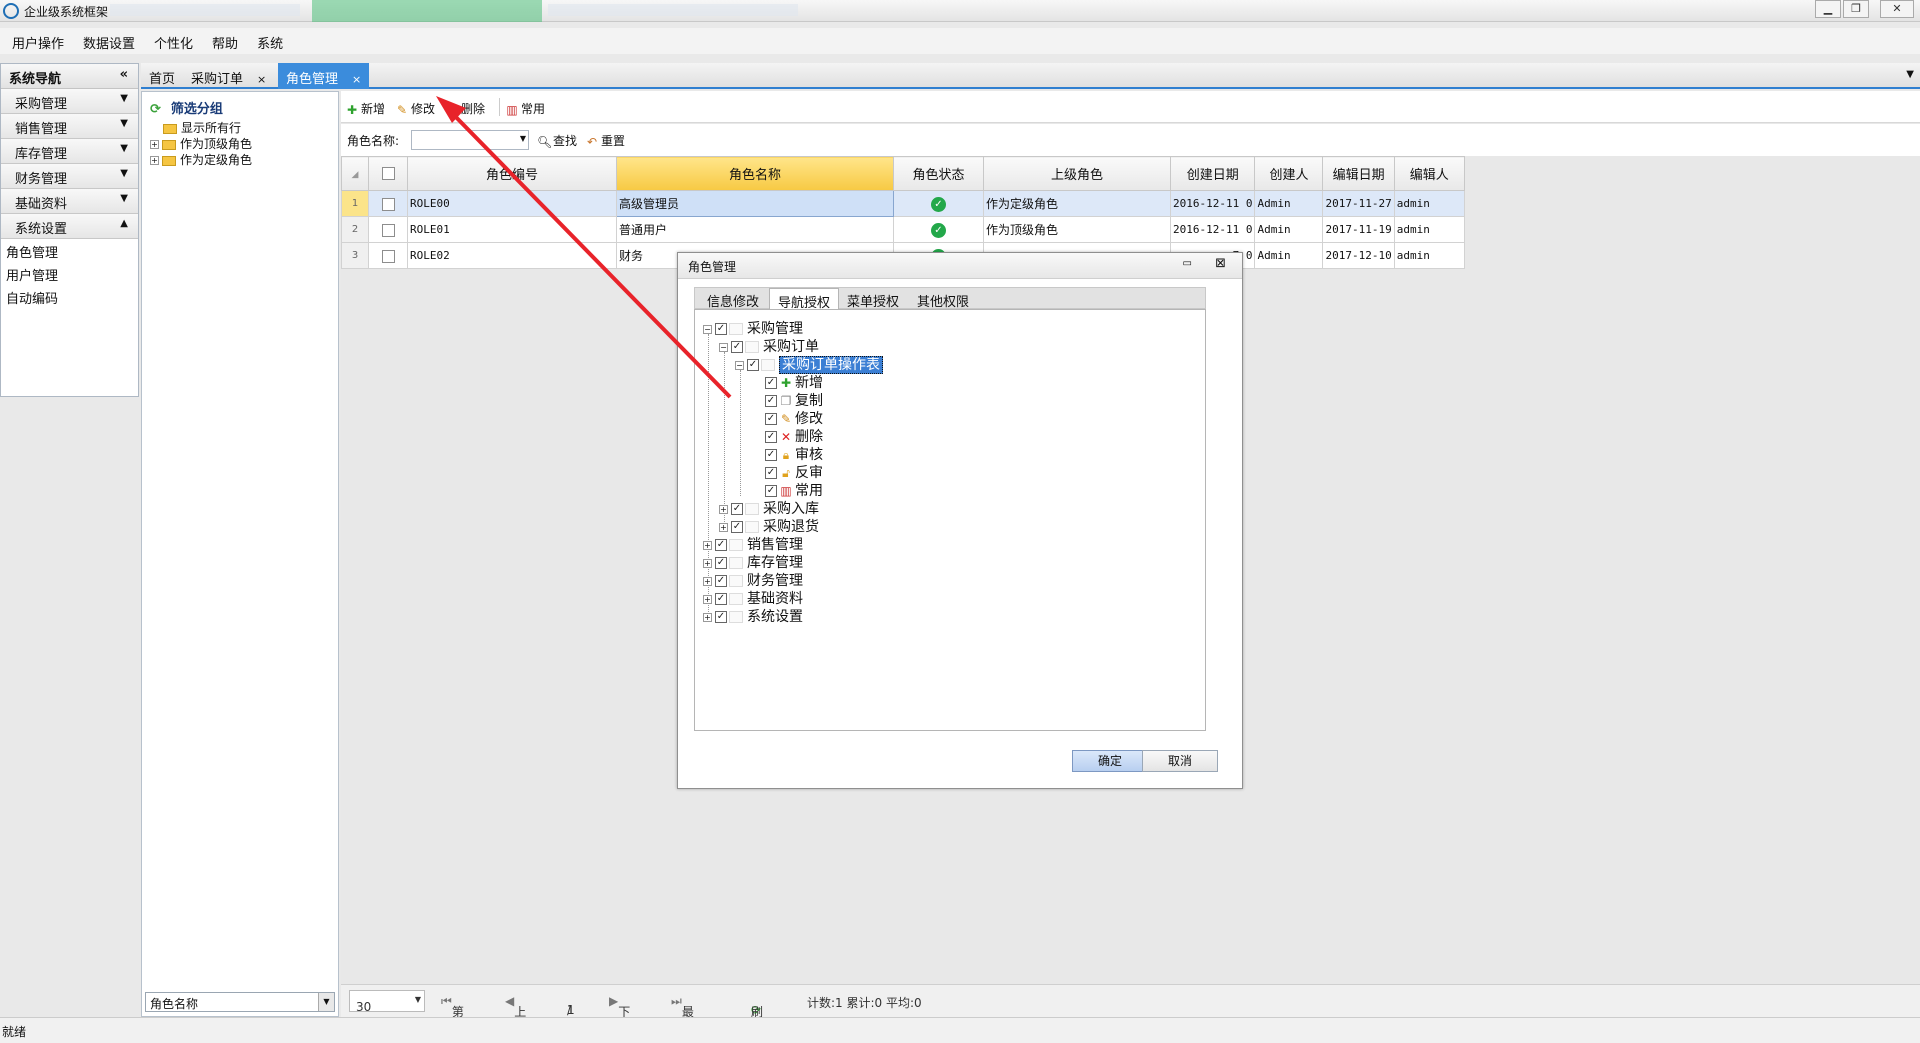  Describe the element at coordinates (515, 1018) in the screenshot. I see `prev-page-button: ◀ 上一页` at that location.